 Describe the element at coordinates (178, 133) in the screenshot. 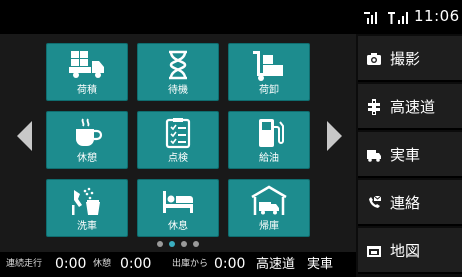

I see `checklist-icon` at that location.